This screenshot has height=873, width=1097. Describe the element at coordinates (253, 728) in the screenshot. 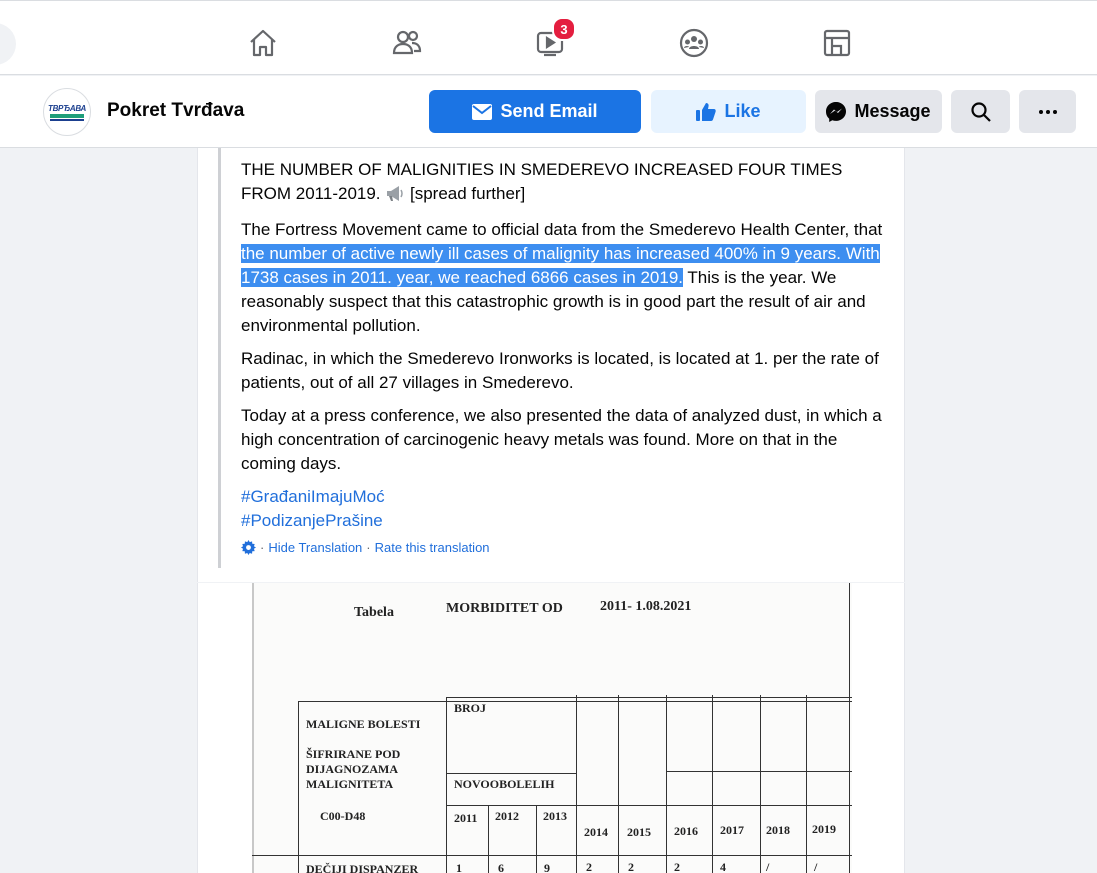

I see `scan-left-edge` at that location.